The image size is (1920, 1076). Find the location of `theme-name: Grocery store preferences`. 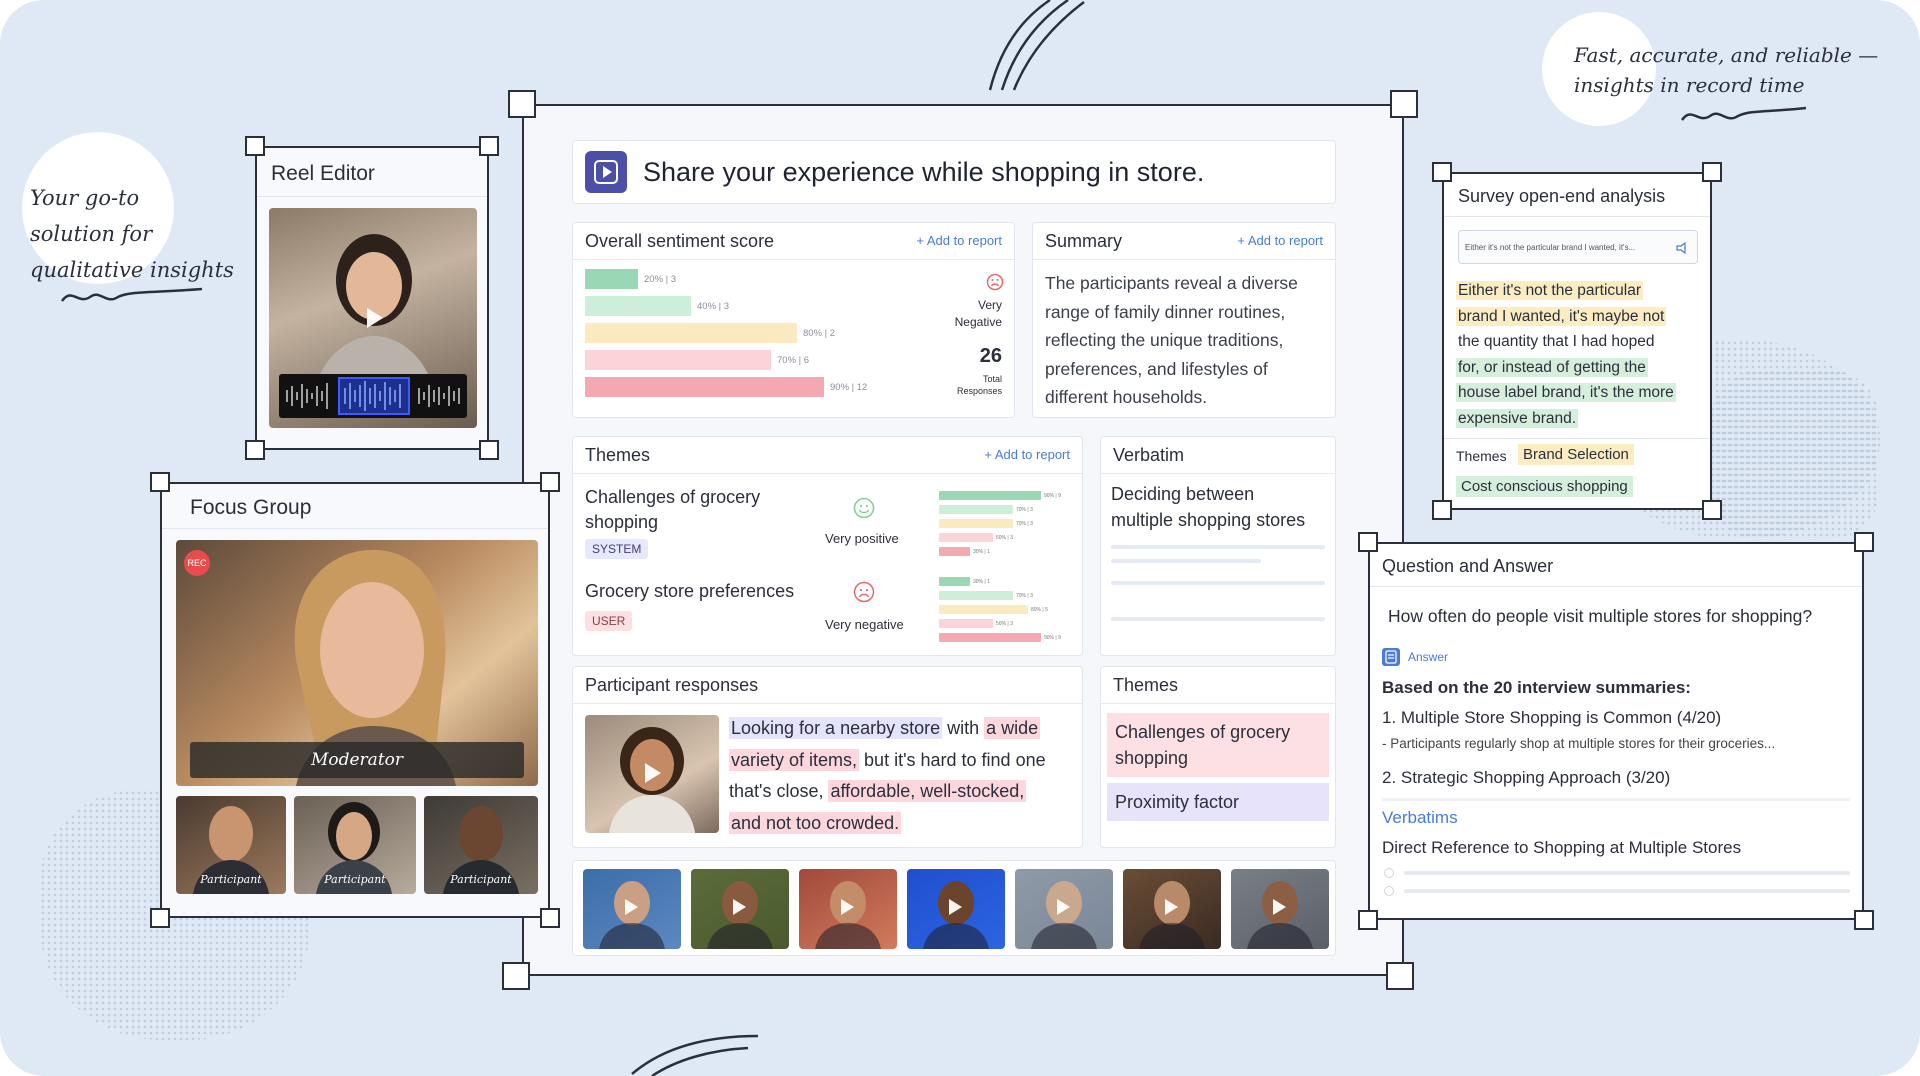

theme-name: Grocery store preferences is located at coordinates (690, 591).